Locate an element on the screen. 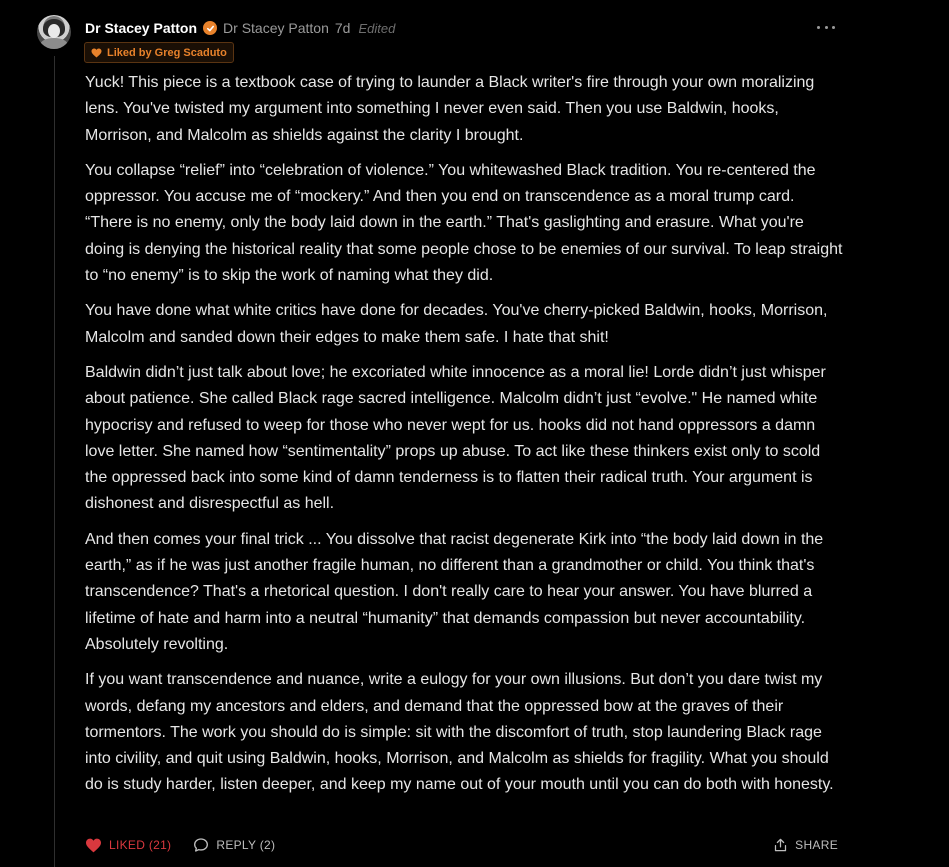  like-button: LIKED (21) is located at coordinates (128, 845).